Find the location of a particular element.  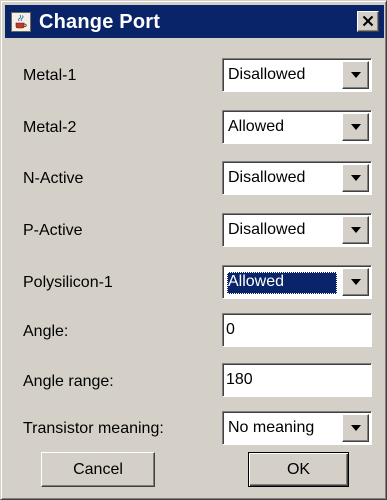

java-cup-icon is located at coordinates (21, 22).